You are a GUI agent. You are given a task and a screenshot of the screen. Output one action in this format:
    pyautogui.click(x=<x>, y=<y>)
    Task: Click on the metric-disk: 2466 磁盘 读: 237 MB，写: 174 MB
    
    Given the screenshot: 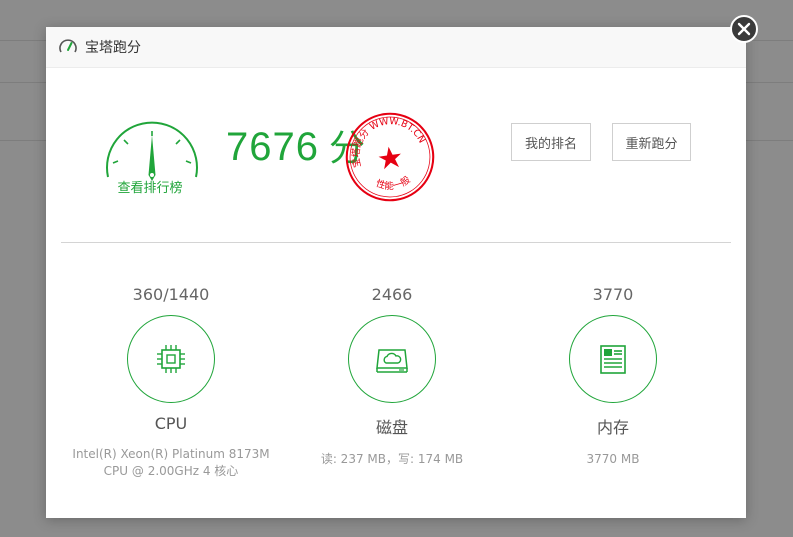 What is the action you would take?
    pyautogui.click(x=392, y=376)
    